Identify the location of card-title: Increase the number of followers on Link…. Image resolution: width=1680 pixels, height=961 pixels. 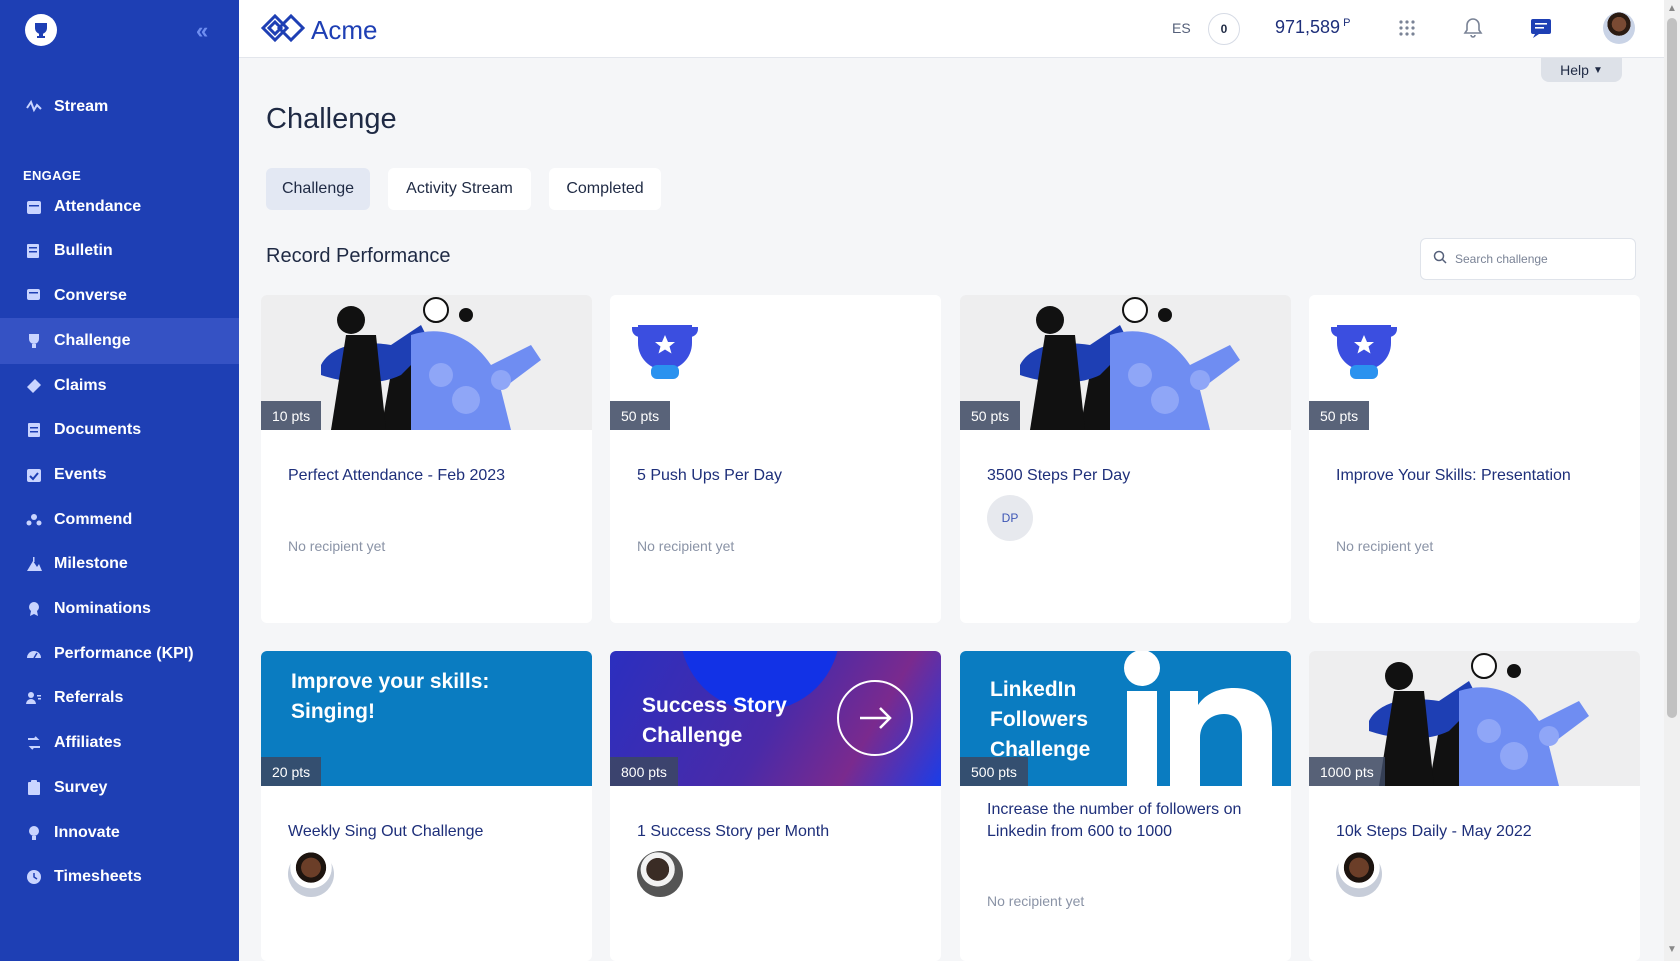
(1132, 821).